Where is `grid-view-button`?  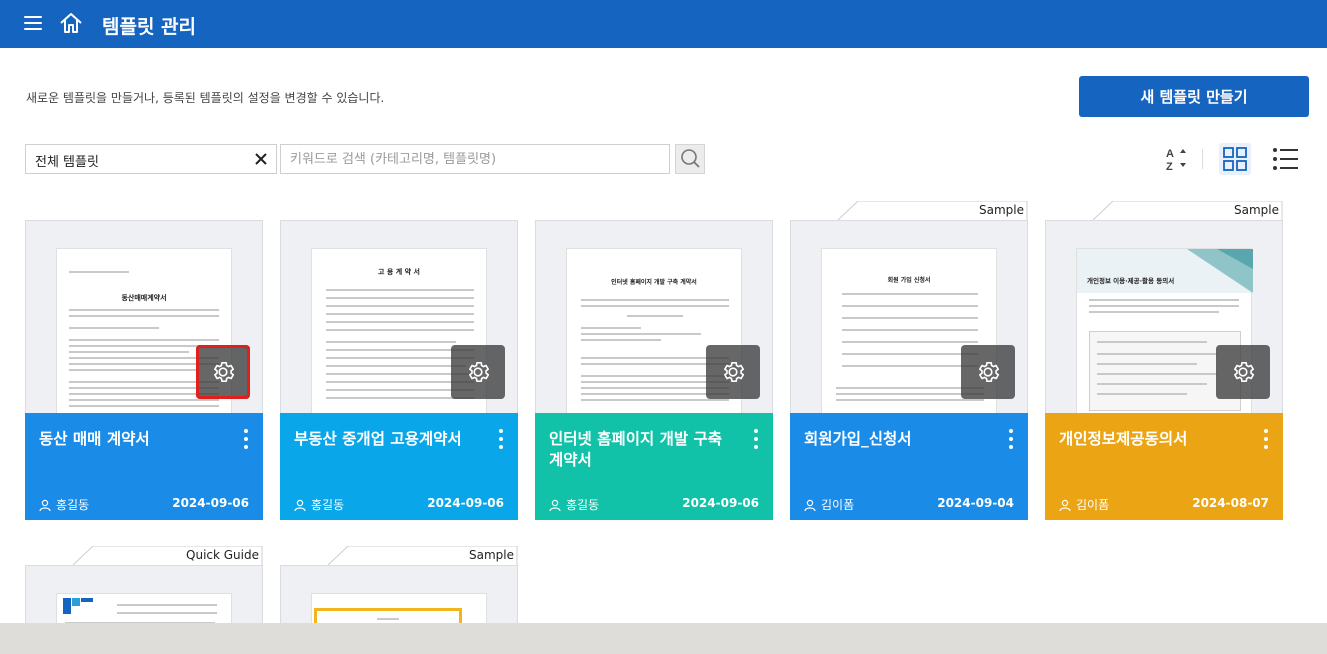 grid-view-button is located at coordinates (1235, 159).